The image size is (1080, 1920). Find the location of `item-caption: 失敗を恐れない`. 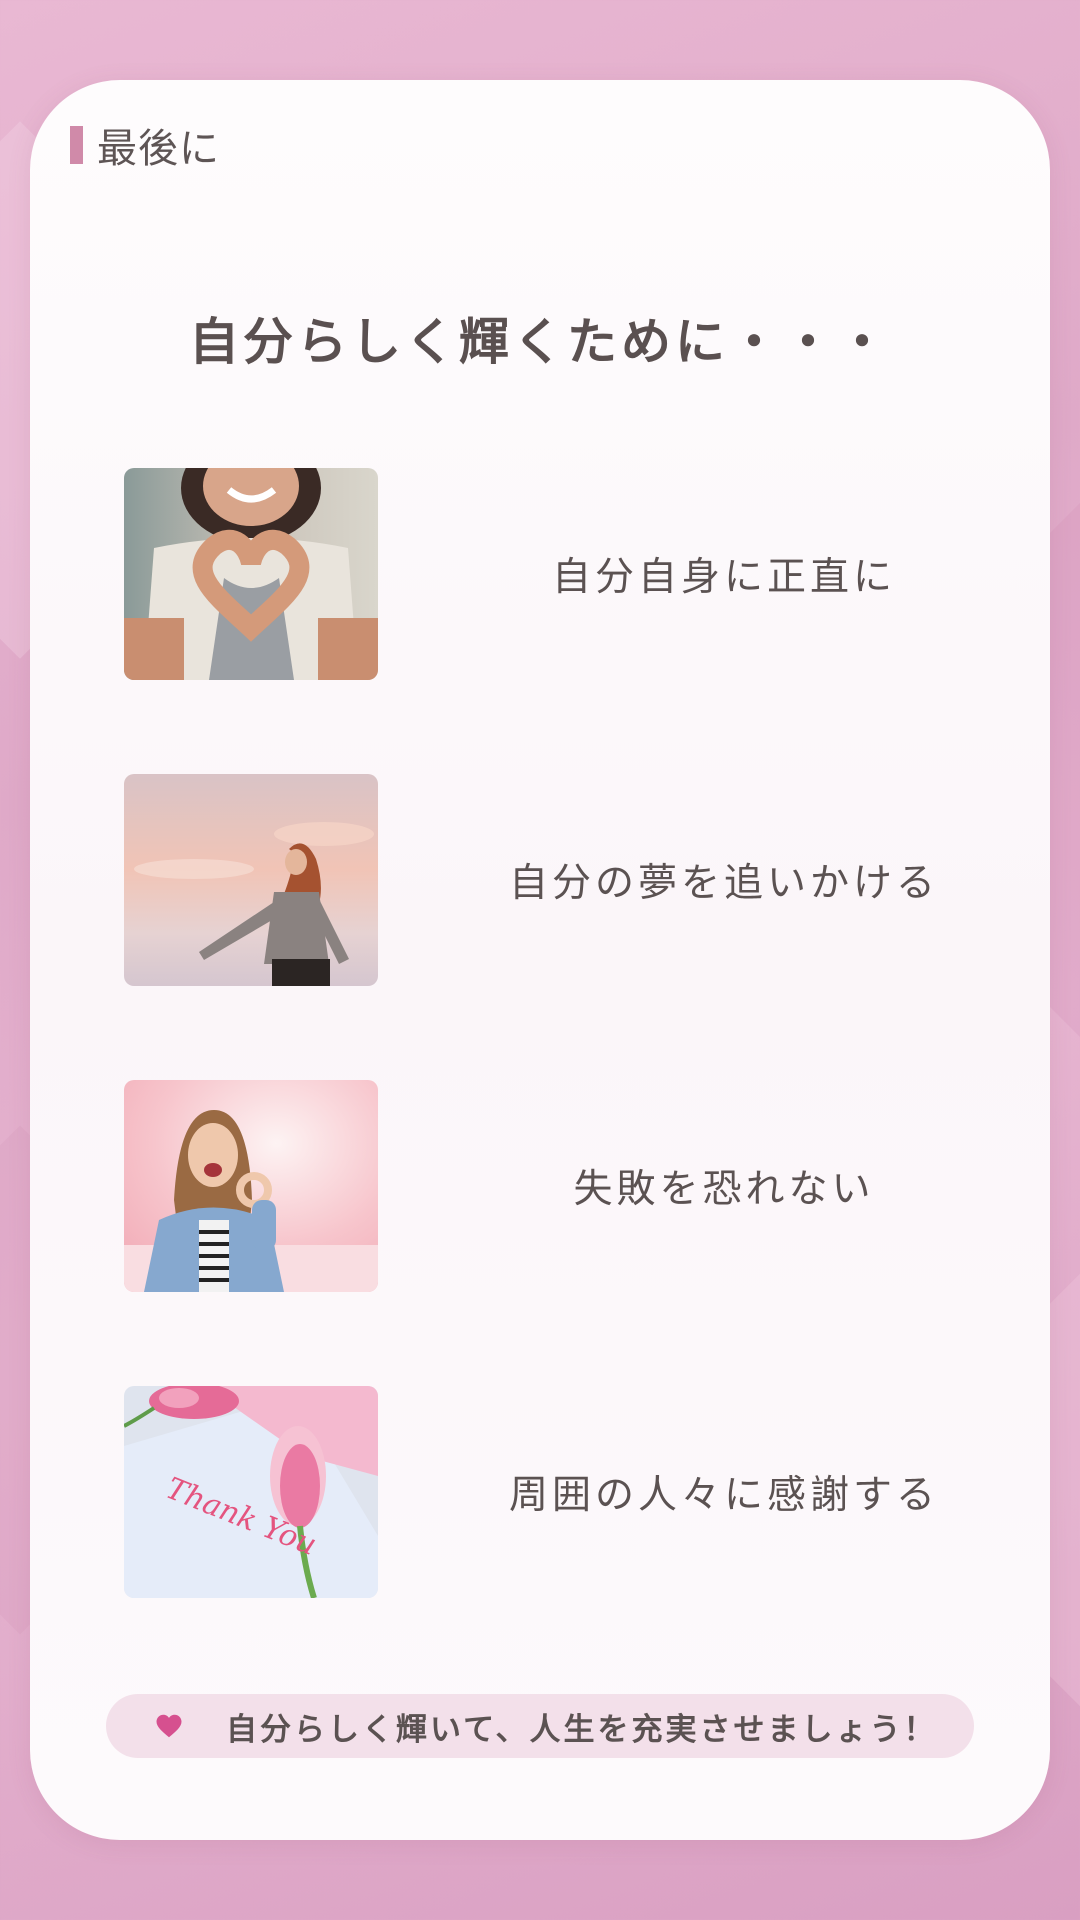

item-caption: 失敗を恐れない is located at coordinates (724, 1189).